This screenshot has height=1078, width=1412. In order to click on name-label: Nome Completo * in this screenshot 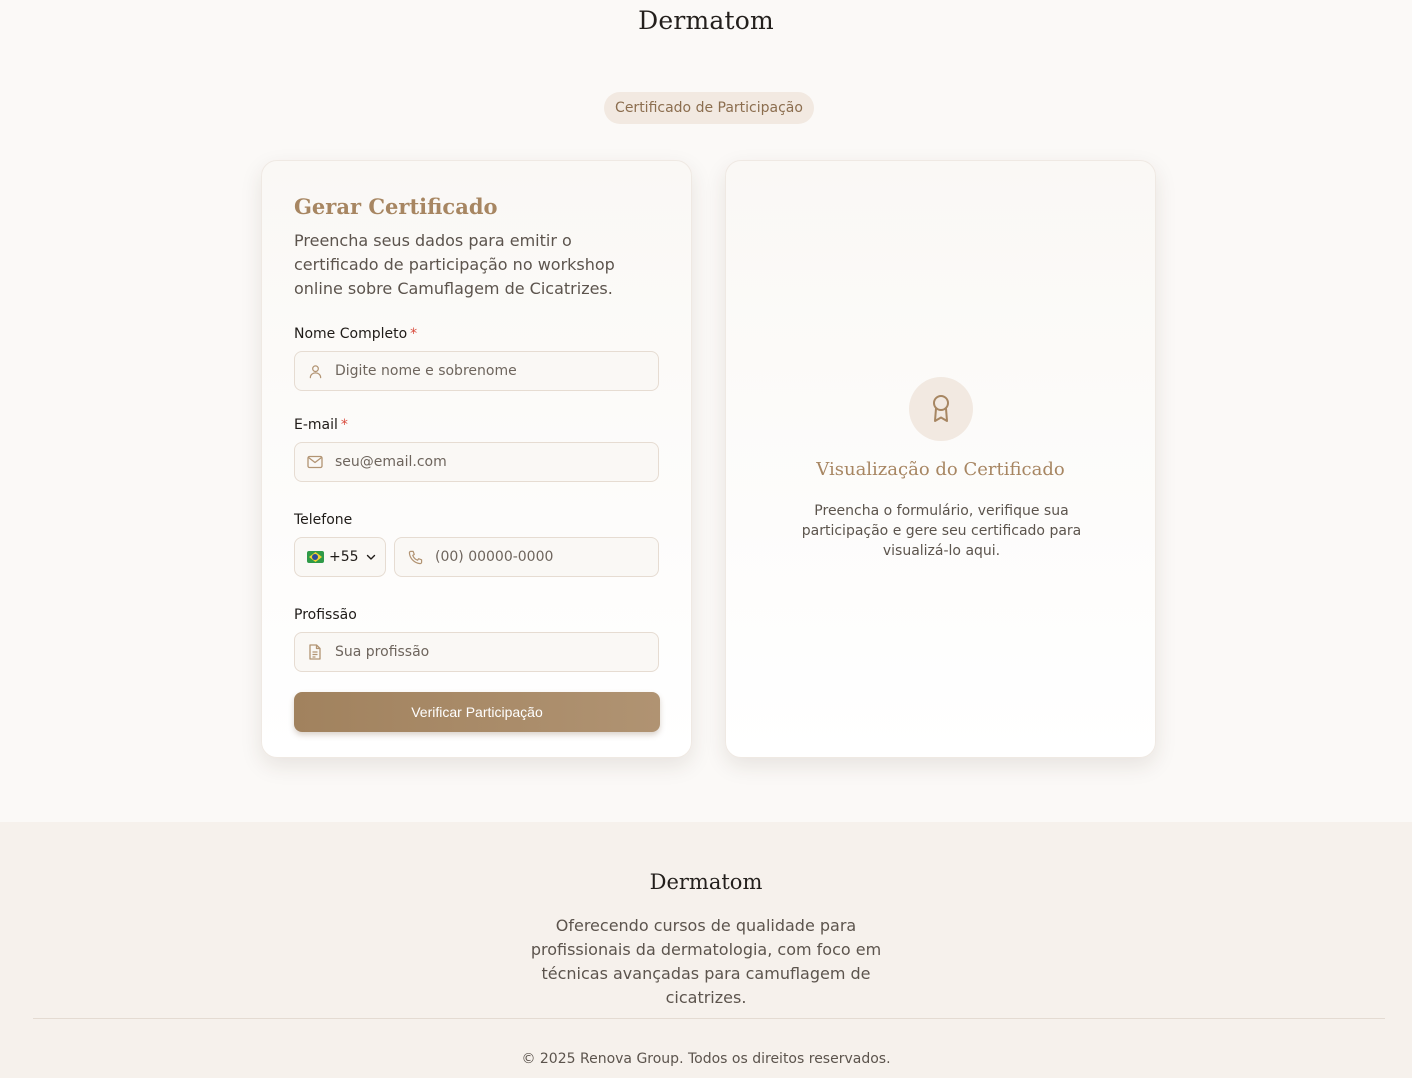, I will do `click(476, 334)`.